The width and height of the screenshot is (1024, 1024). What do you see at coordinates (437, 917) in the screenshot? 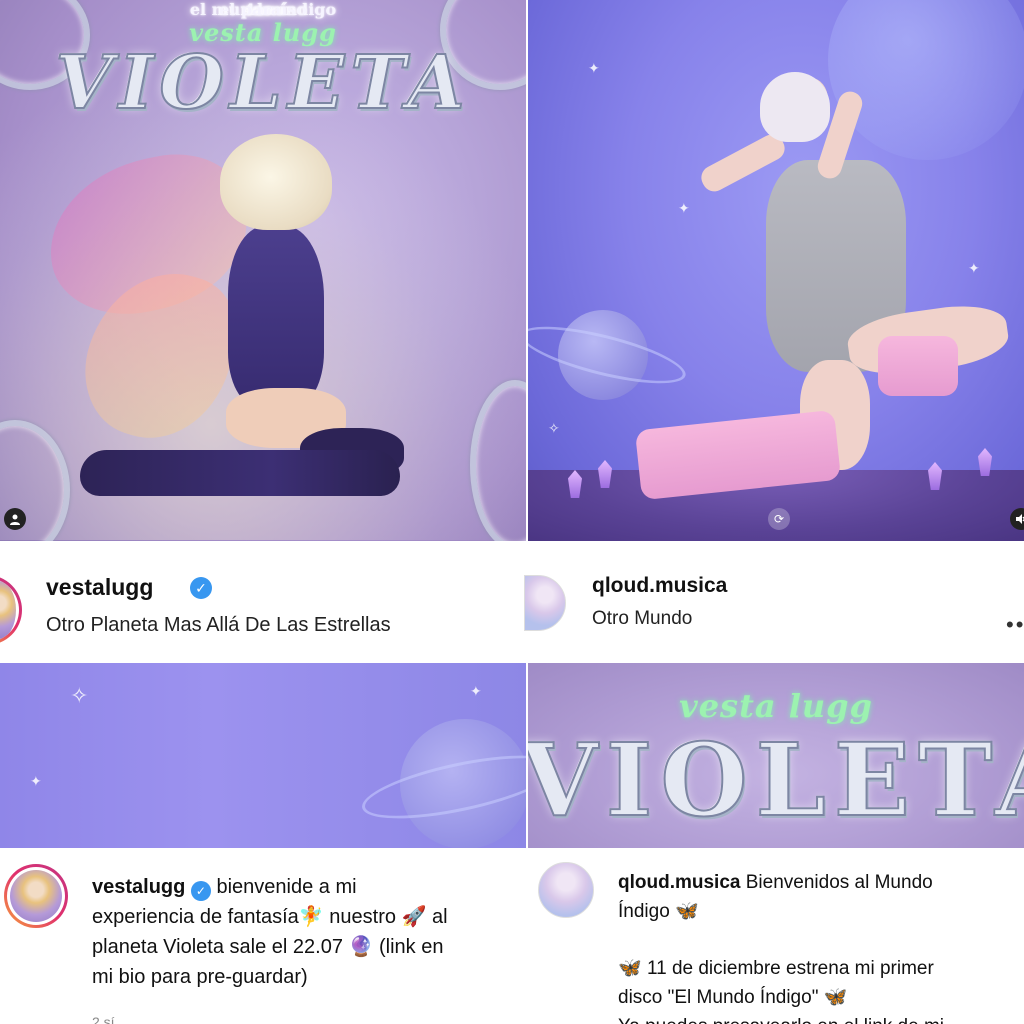
I see `caption-text: al` at bounding box center [437, 917].